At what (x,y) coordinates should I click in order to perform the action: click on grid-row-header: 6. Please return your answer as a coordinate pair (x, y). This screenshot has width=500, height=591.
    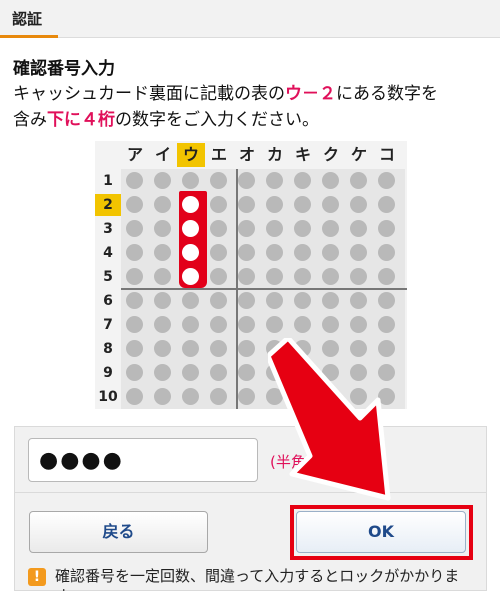
    Looking at the image, I should click on (108, 301).